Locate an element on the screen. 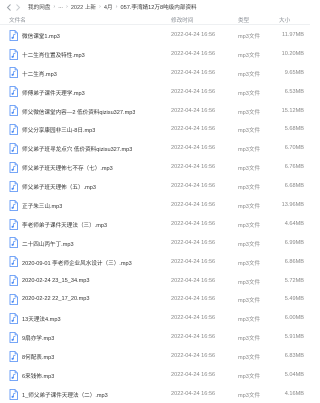 The image size is (320, 403). file-size: 6.53MB is located at coordinates (294, 91).